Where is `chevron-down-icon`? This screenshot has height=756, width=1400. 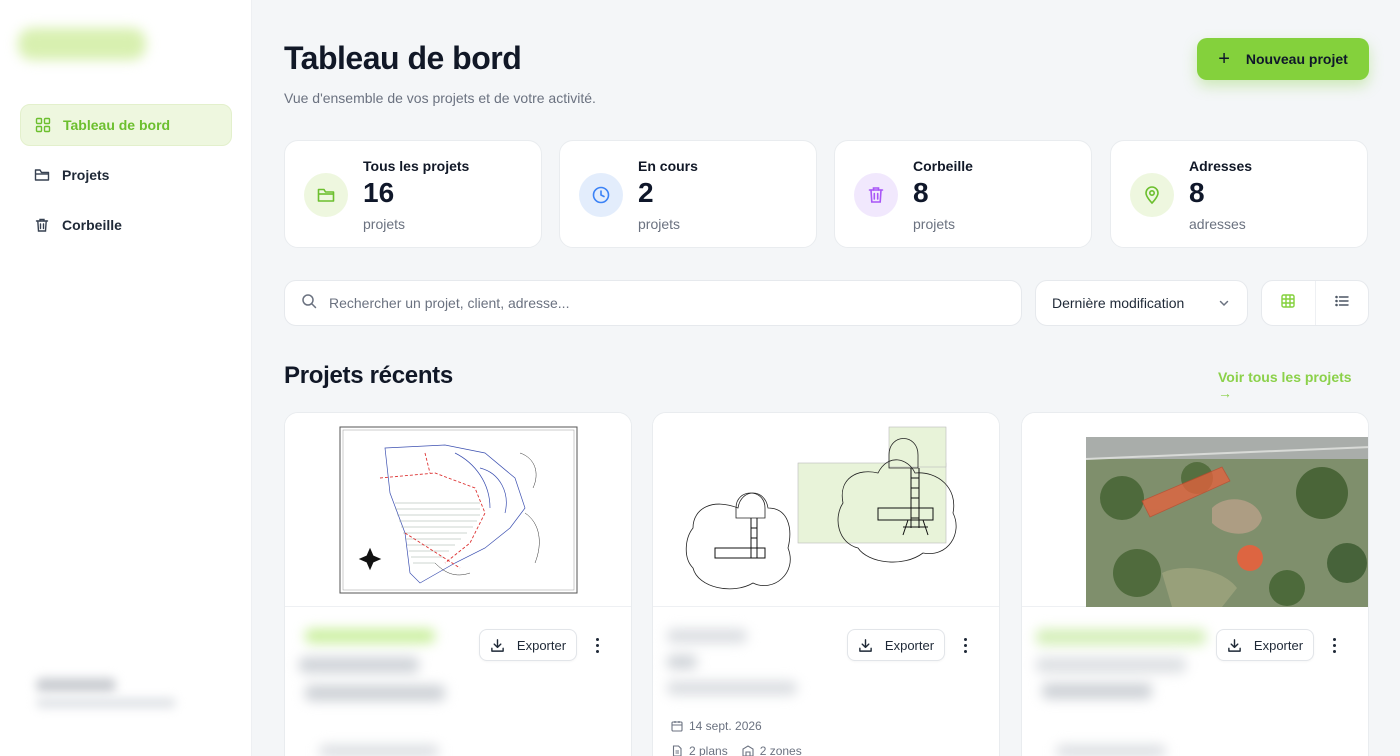 chevron-down-icon is located at coordinates (1224, 304).